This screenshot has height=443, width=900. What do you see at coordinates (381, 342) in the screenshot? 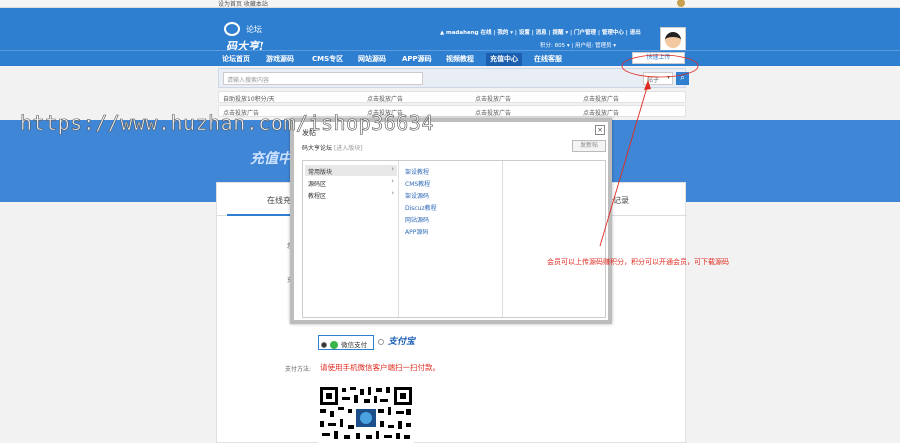
I see `alipay-radio` at bounding box center [381, 342].